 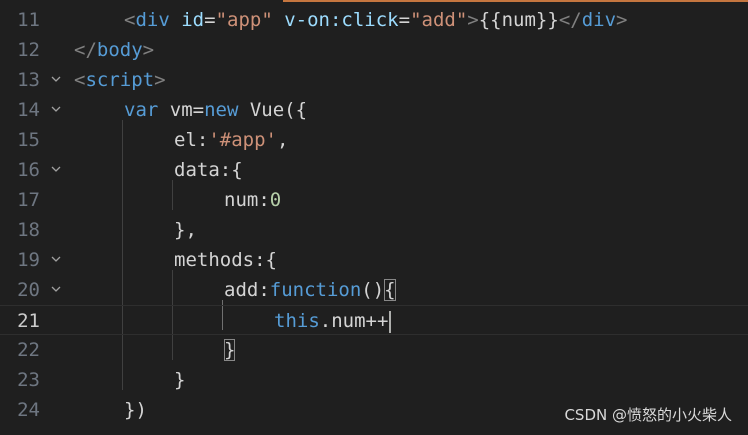 I want to click on line-number: 12, so click(x=28, y=50).